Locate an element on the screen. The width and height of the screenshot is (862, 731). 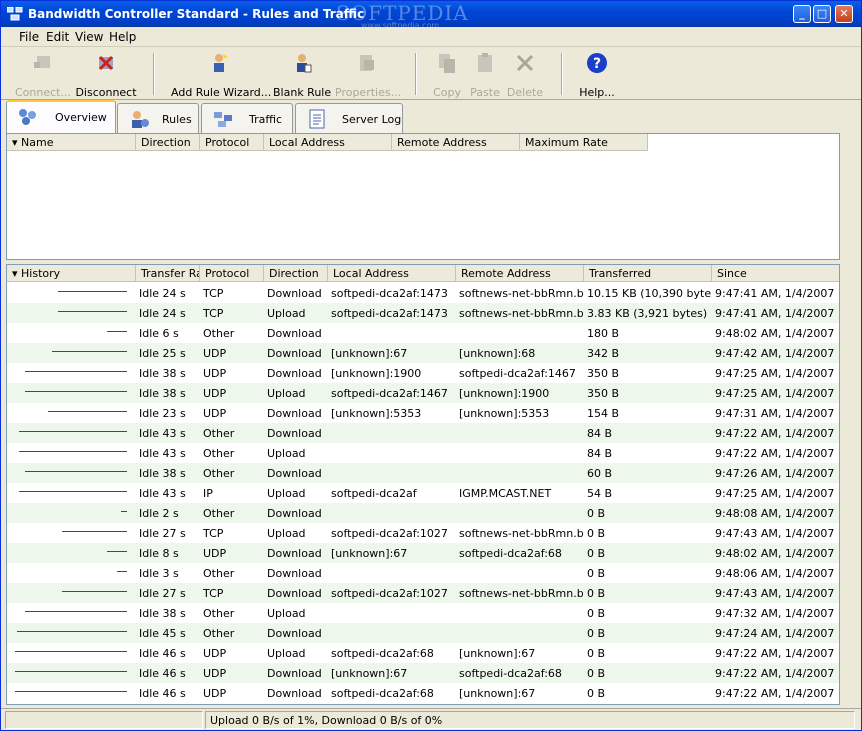
copy-button: Copy is located at coordinates (447, 75).